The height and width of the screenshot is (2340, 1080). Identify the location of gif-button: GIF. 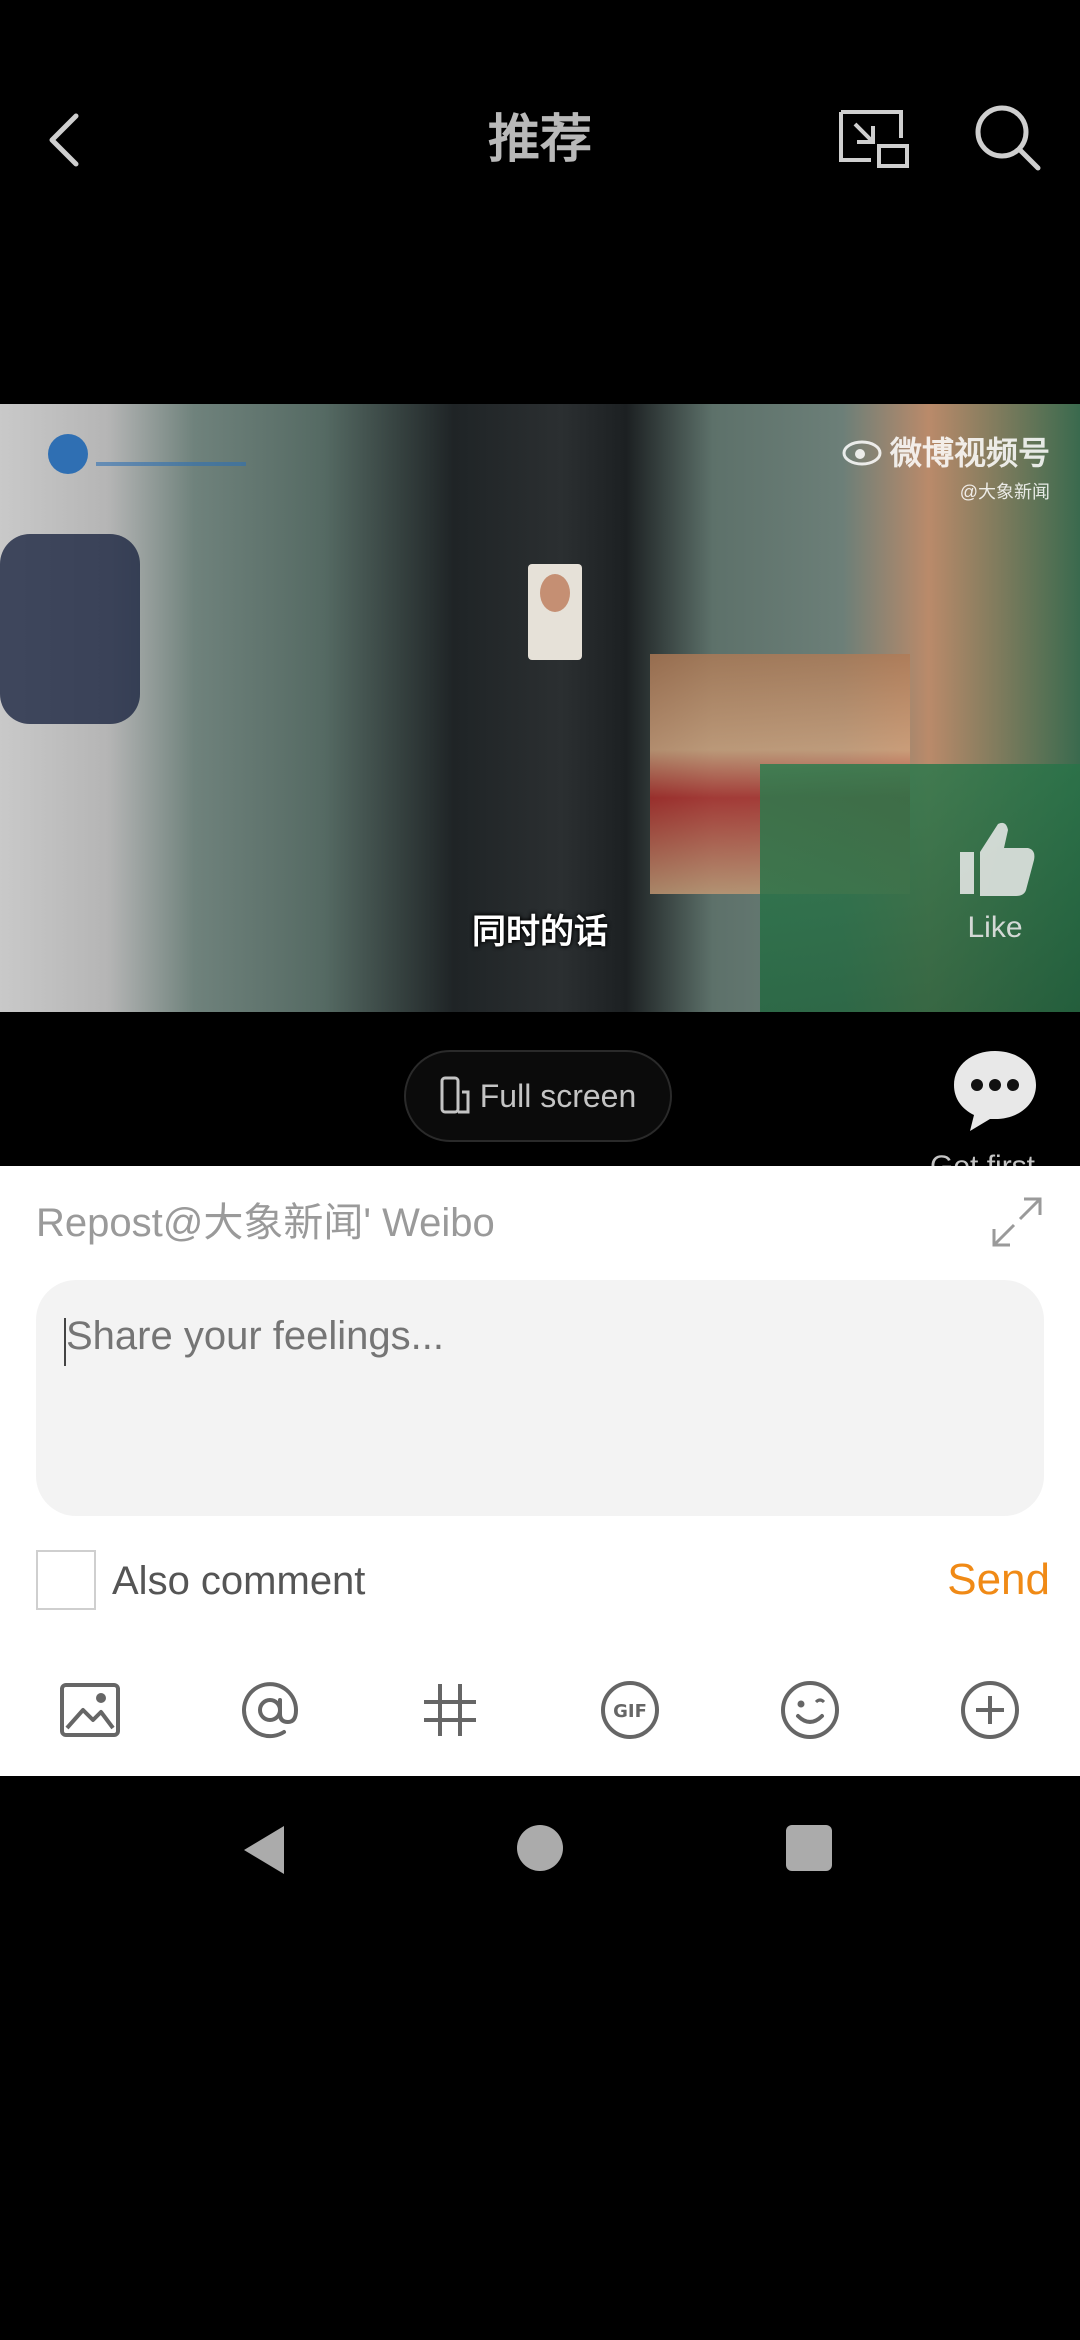
(630, 1710).